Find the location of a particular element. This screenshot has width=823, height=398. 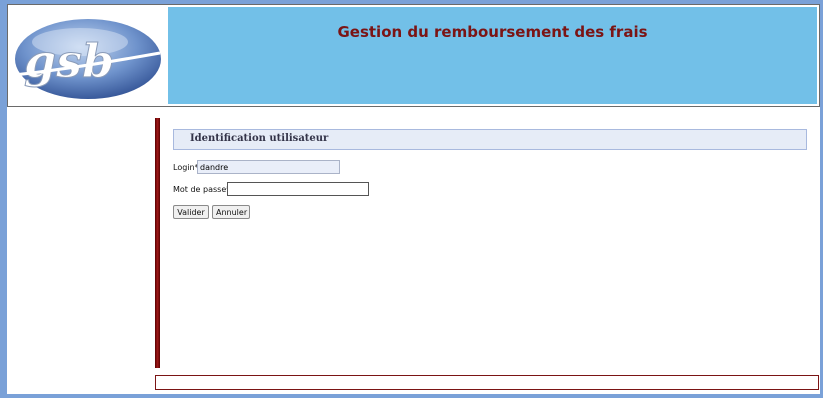

logo: gsb is located at coordinates (88, 55).